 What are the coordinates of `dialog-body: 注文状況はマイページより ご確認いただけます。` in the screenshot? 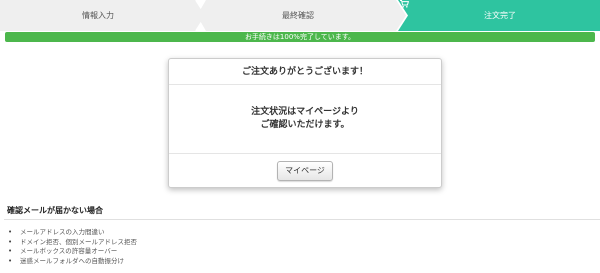 It's located at (305, 119).